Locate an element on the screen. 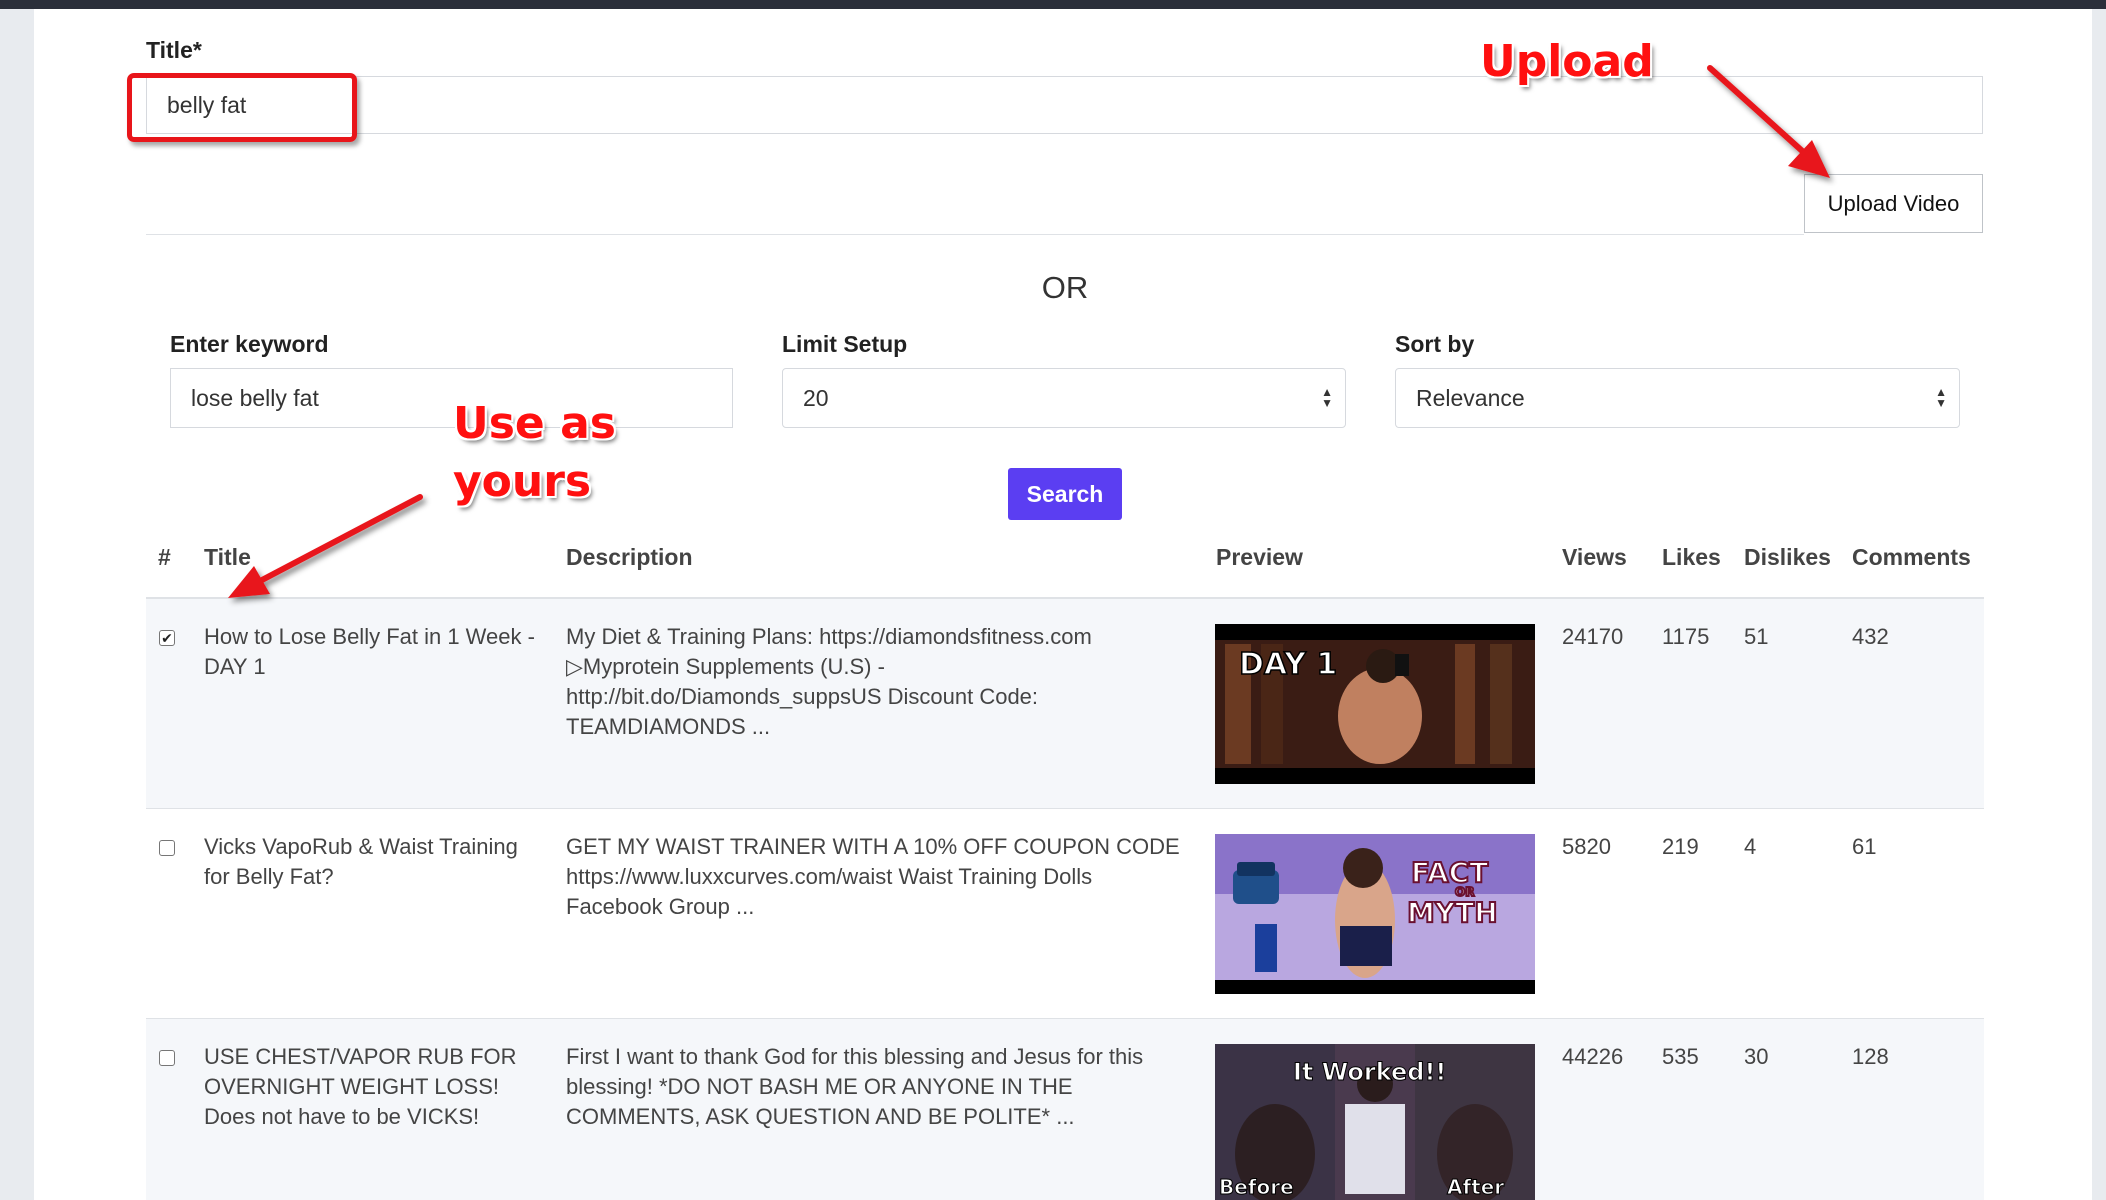 Image resolution: width=2106 pixels, height=1200 pixels. search-button: Search is located at coordinates (1065, 494).